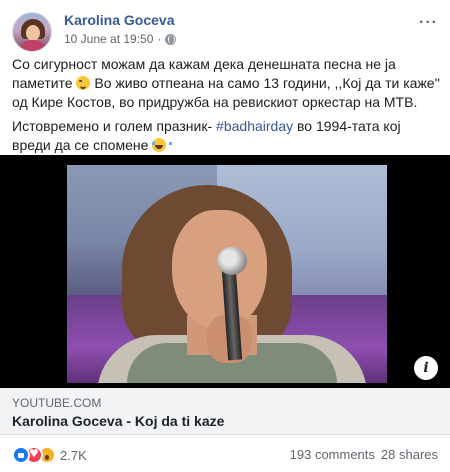 This screenshot has height=472, width=450. What do you see at coordinates (232, 261) in the screenshot?
I see `microphone-icon` at bounding box center [232, 261].